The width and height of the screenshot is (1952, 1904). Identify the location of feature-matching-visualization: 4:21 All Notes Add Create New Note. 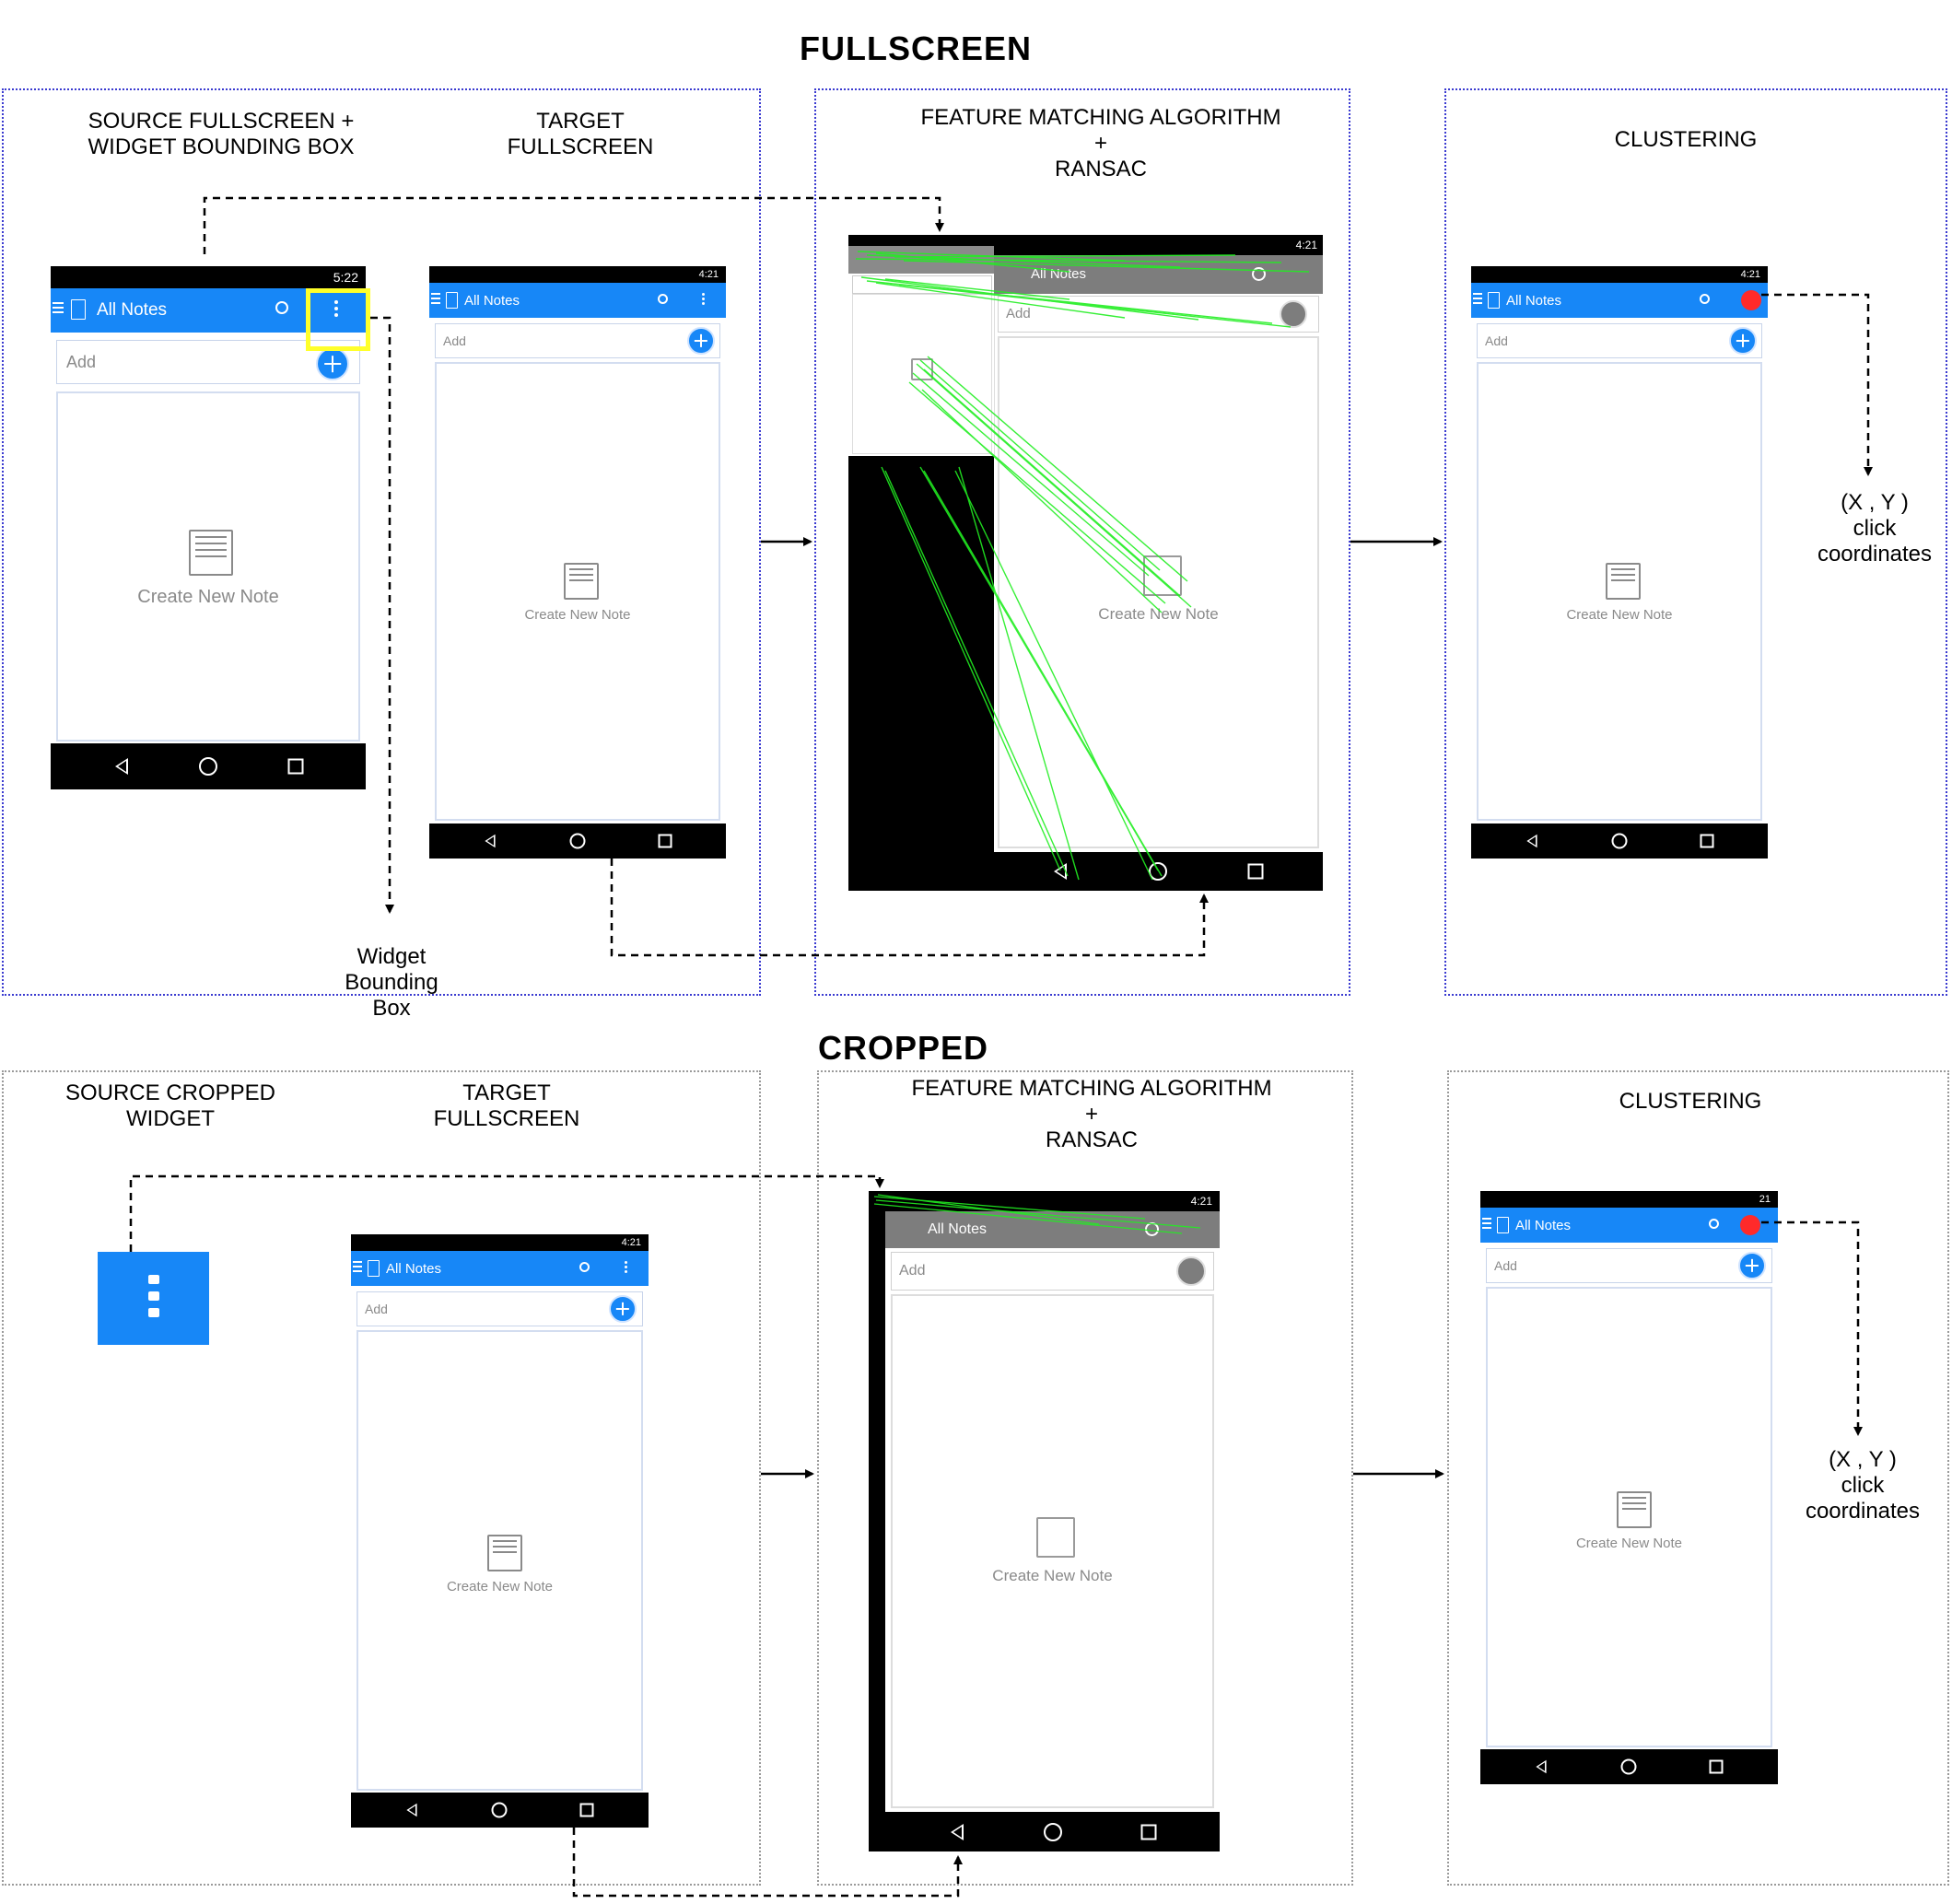
(1086, 563).